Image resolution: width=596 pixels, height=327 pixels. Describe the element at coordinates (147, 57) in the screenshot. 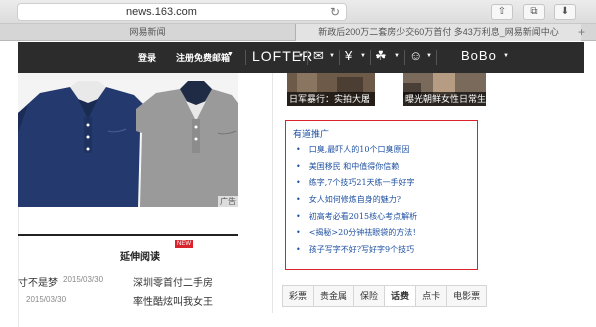

I see `login-link: 登录` at that location.